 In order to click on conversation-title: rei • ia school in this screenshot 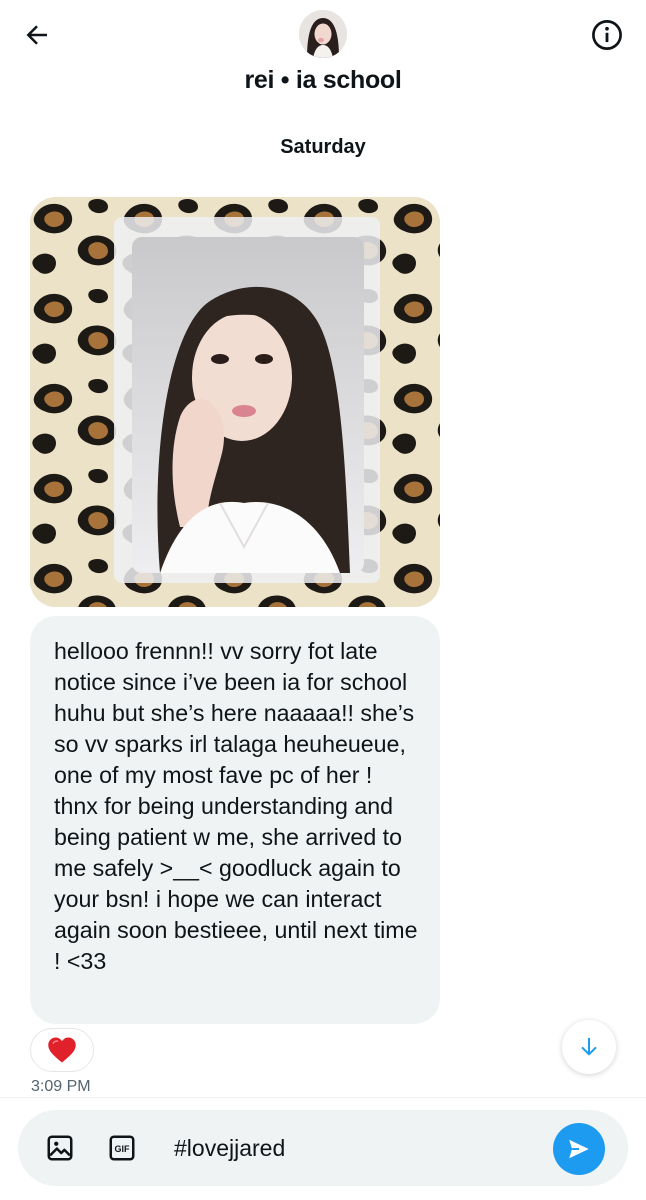, I will do `click(323, 80)`.